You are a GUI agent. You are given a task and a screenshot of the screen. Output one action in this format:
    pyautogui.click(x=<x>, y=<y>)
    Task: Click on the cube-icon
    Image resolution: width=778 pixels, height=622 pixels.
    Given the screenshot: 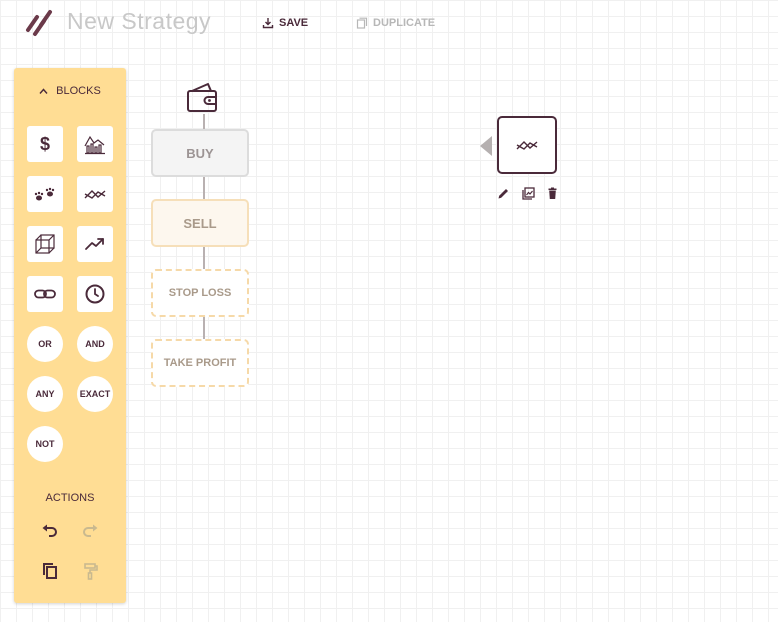 What is the action you would take?
    pyautogui.click(x=45, y=244)
    